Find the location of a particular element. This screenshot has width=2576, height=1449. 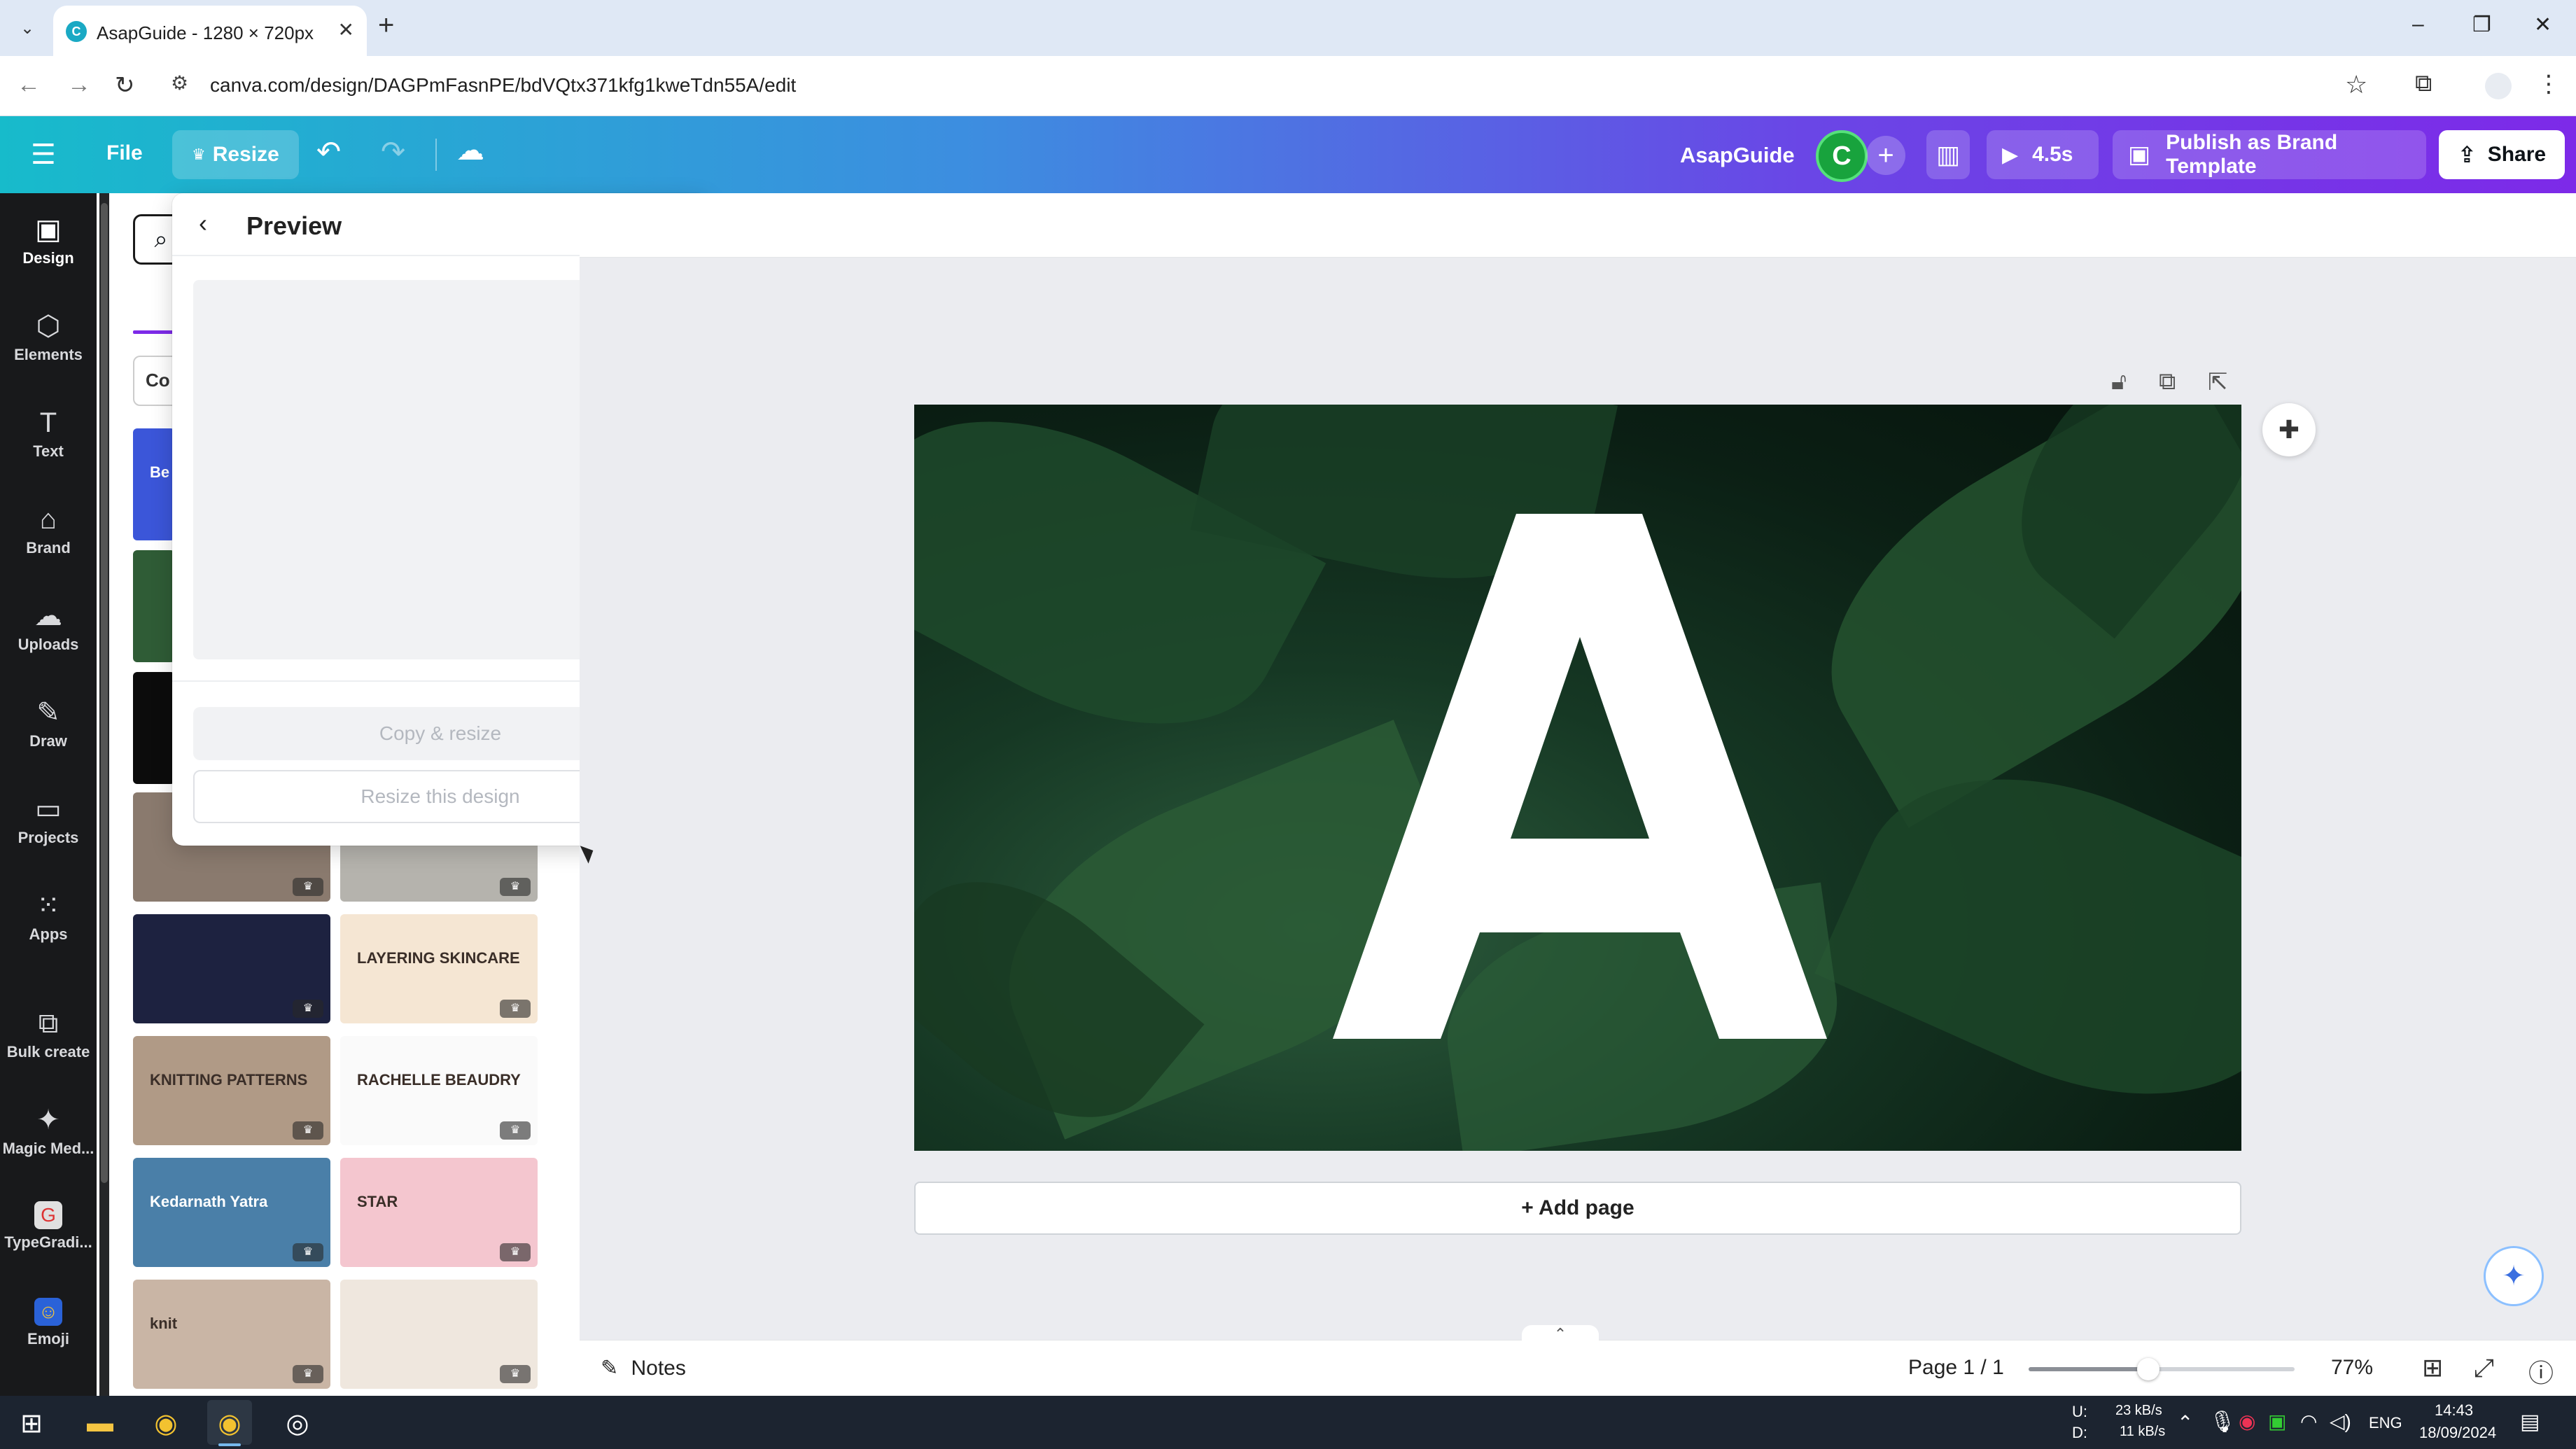

rail-item-bulk-create: ⧉ Bulk create is located at coordinates (48, 1034).